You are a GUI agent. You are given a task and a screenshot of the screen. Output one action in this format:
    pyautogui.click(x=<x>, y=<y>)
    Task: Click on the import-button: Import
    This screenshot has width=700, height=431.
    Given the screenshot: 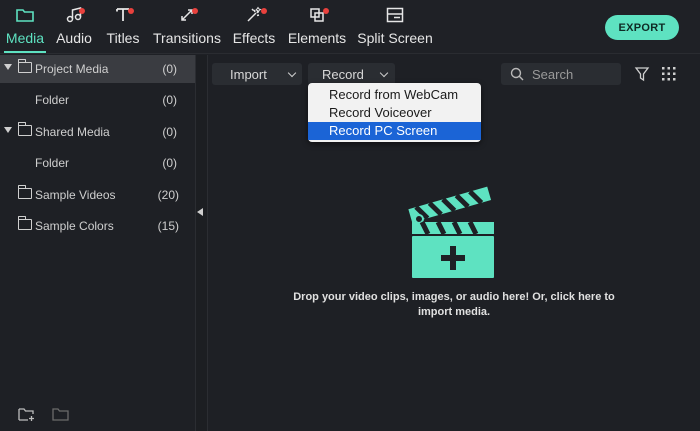 What is the action you would take?
    pyautogui.click(x=257, y=74)
    